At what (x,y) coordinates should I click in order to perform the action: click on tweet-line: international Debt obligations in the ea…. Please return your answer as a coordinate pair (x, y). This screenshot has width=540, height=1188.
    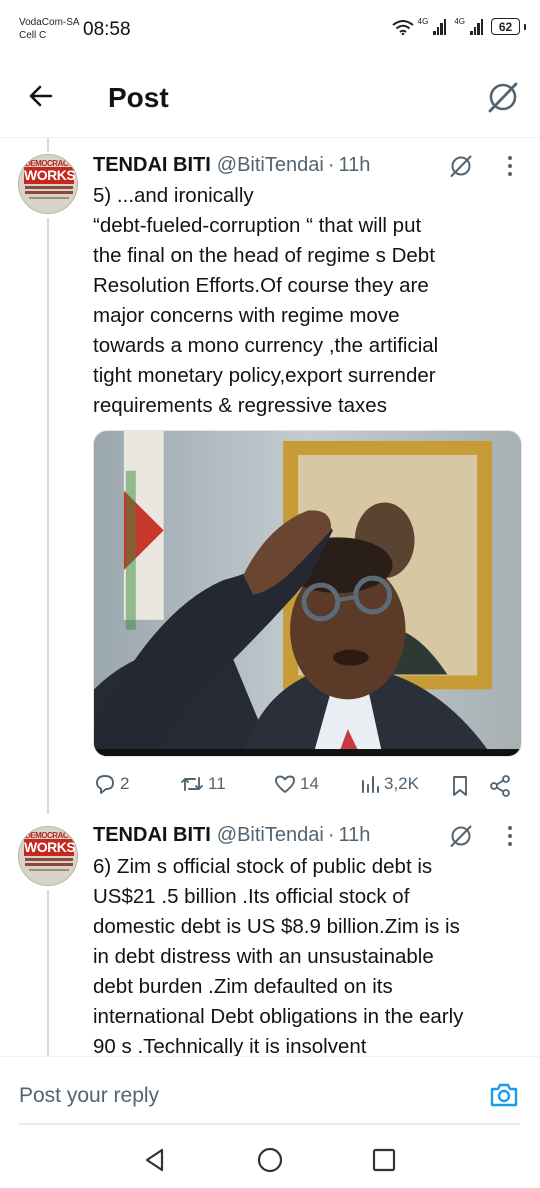
    Looking at the image, I should click on (278, 1016).